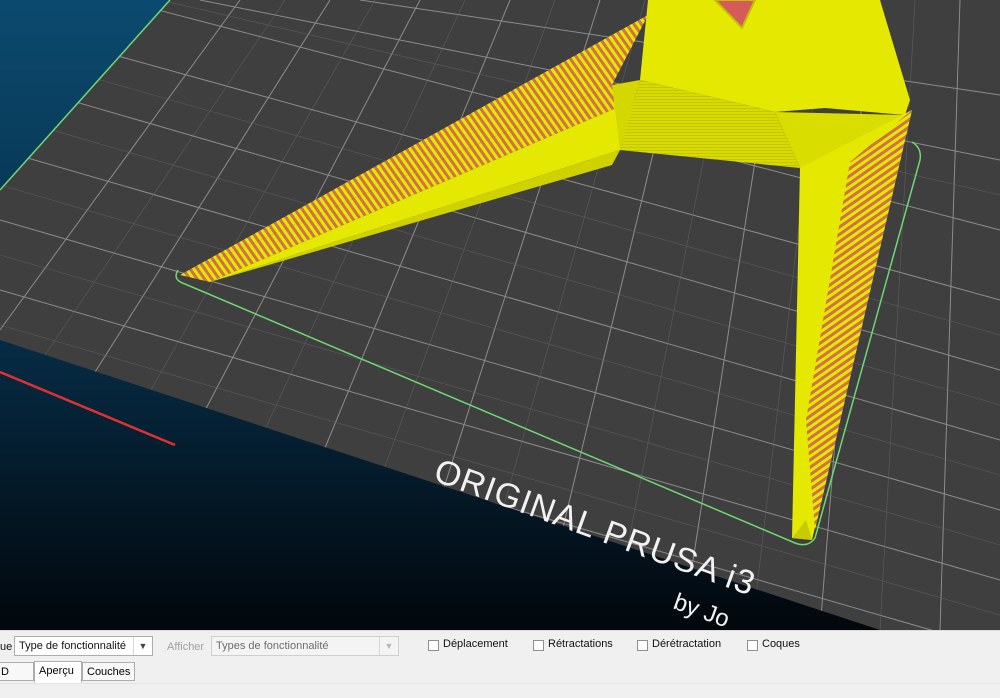 The height and width of the screenshot is (698, 1000). What do you see at coordinates (752, 645) in the screenshot?
I see `shells-checkbox` at bounding box center [752, 645].